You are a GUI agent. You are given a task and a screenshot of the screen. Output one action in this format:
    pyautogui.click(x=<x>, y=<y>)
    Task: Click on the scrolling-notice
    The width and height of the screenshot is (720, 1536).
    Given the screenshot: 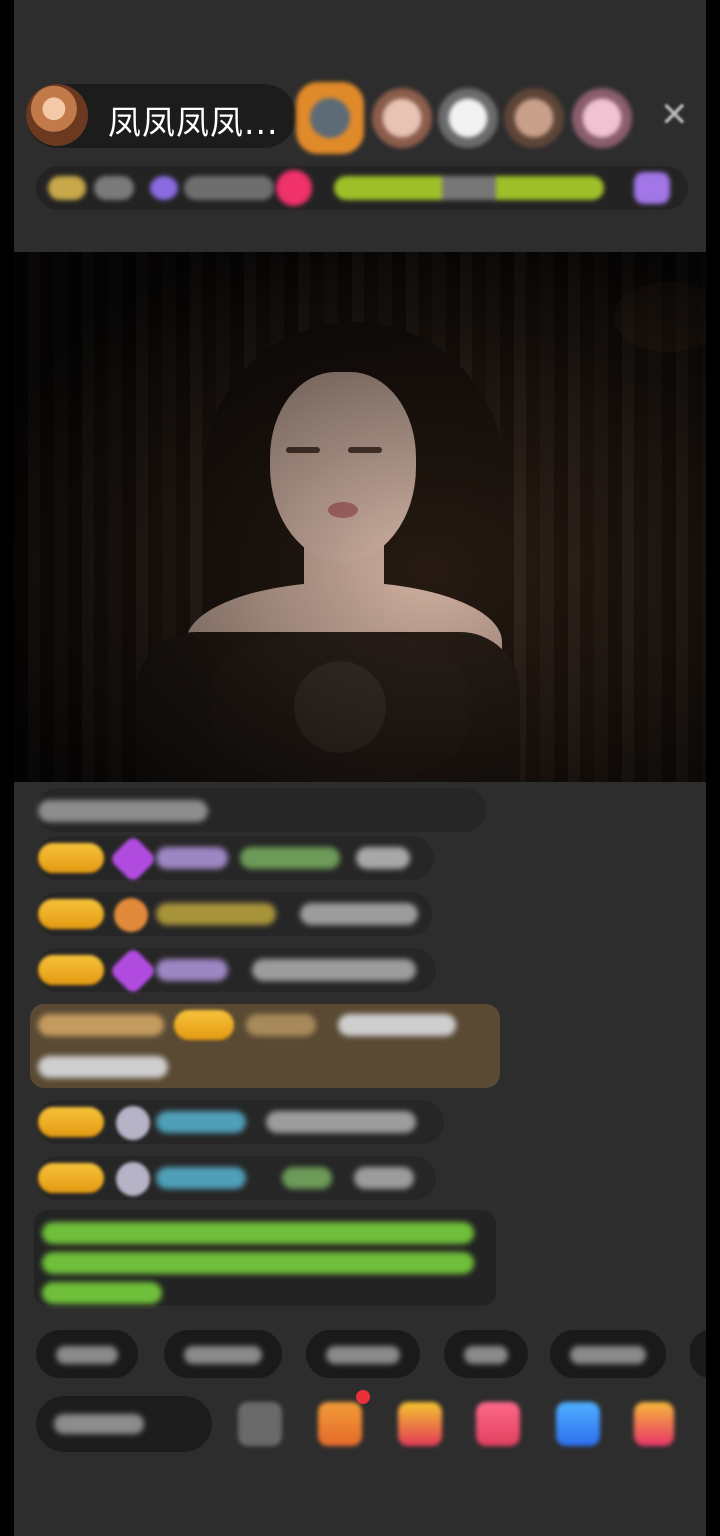 What is the action you would take?
    pyautogui.click(x=469, y=188)
    